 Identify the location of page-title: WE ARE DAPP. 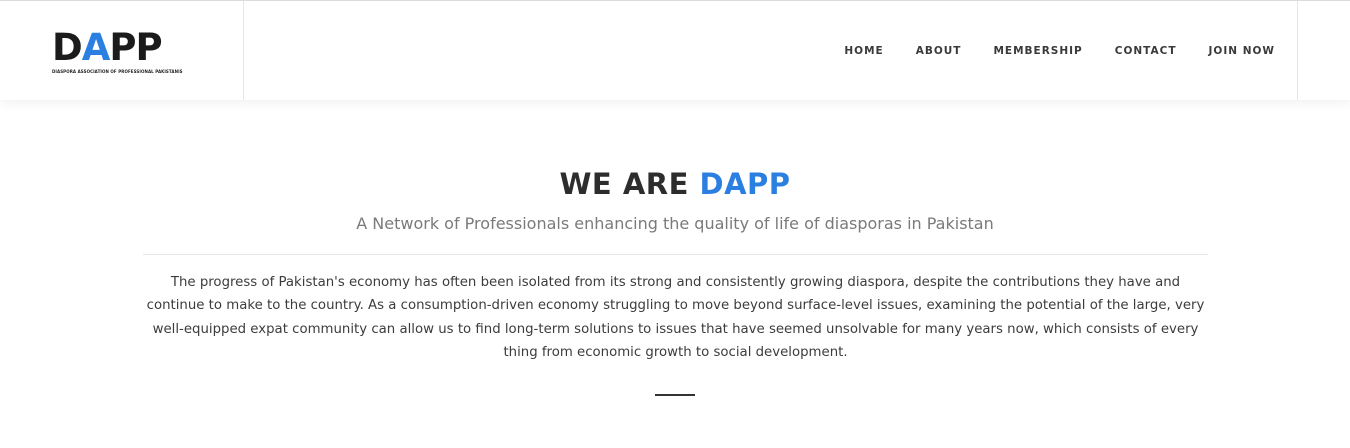
(675, 184).